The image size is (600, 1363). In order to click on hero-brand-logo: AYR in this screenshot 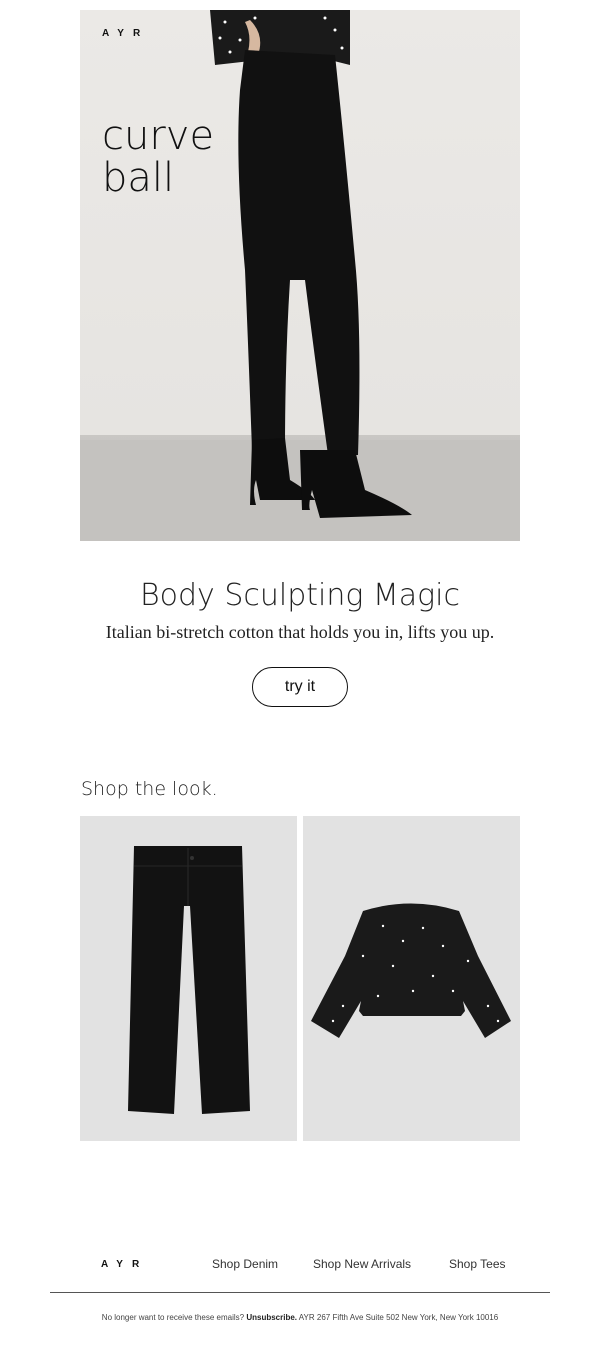, I will do `click(126, 33)`.